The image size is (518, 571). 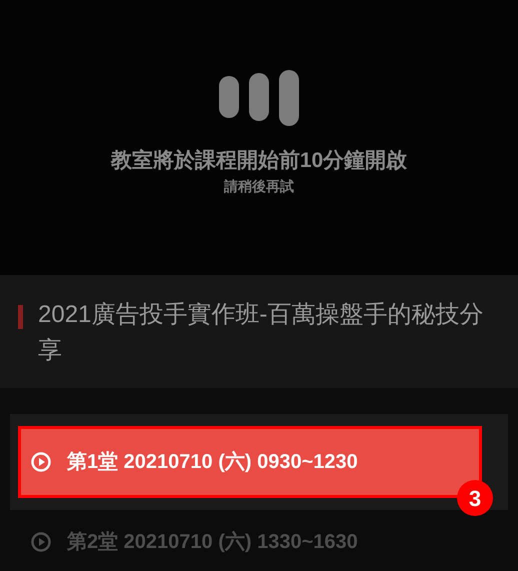 I want to click on accent-bar, so click(x=20, y=317).